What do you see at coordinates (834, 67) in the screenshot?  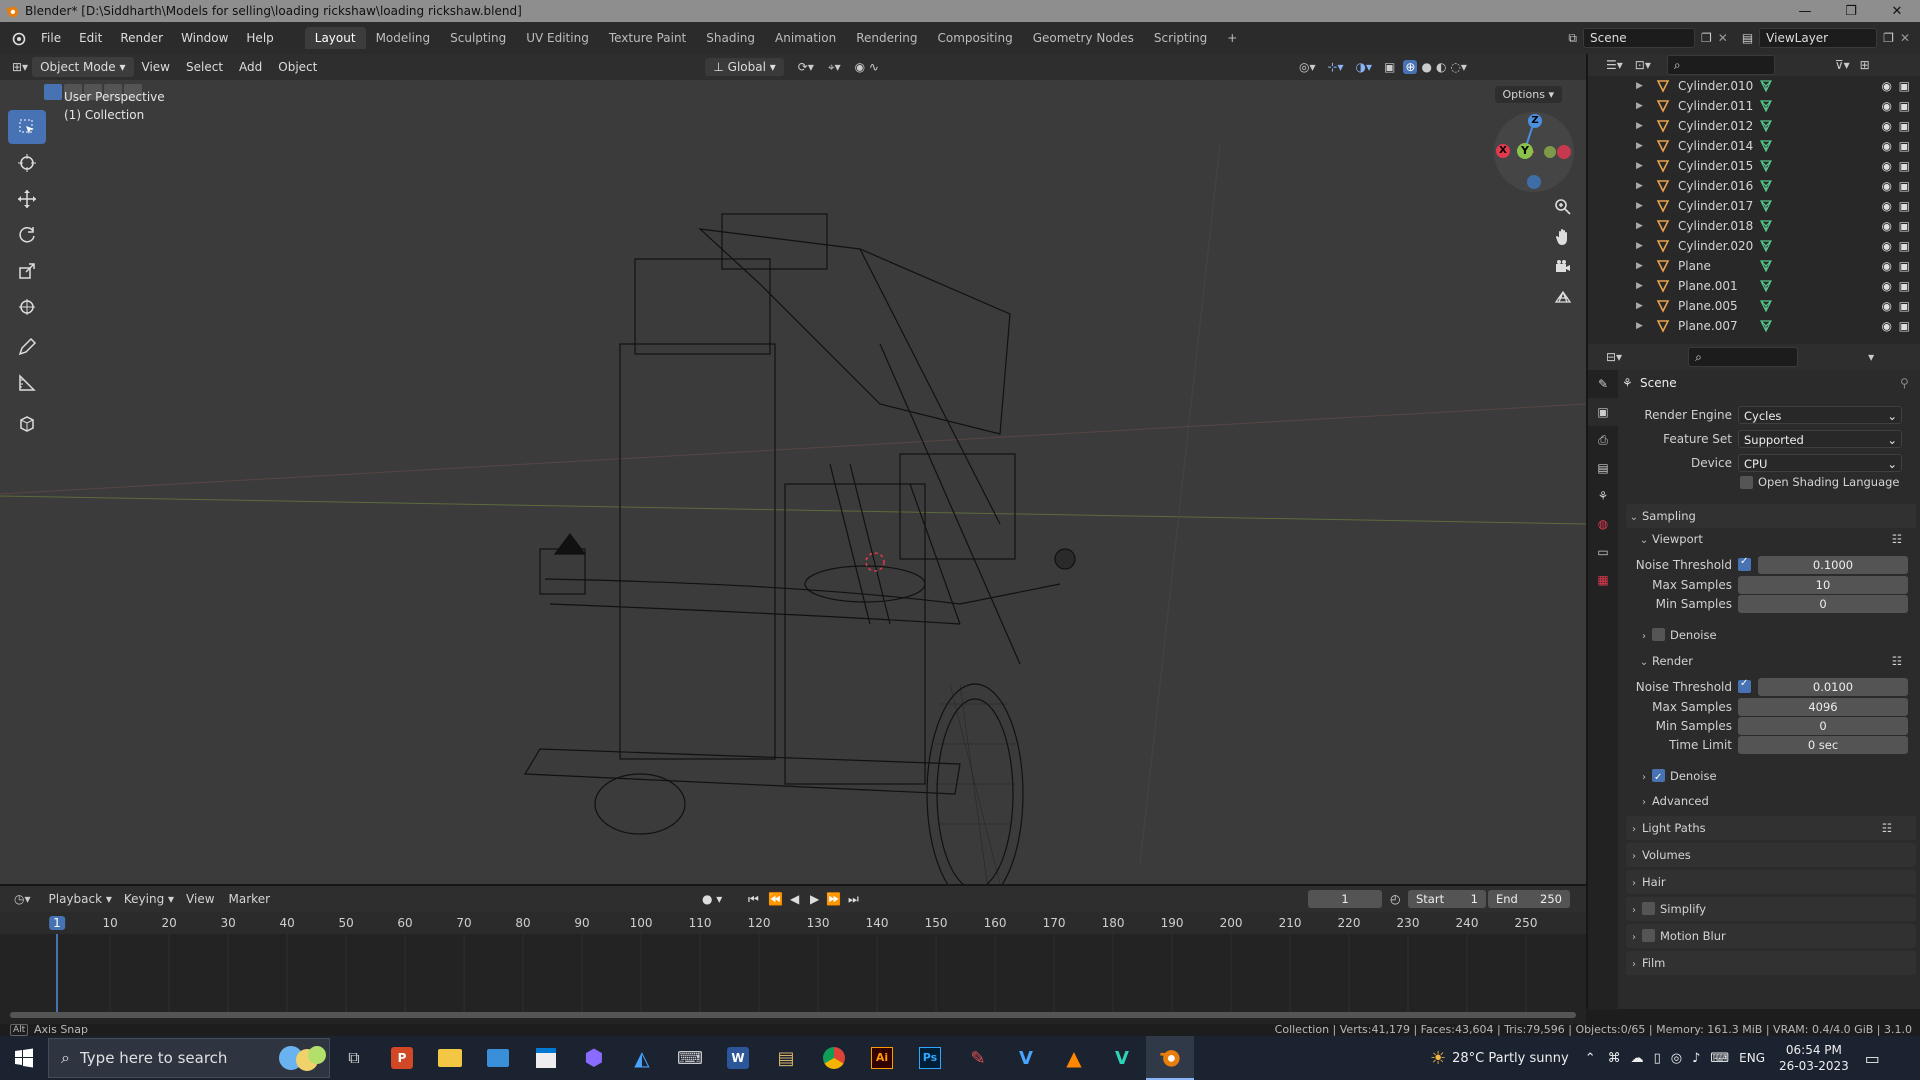 I see `snap-icon: ⌖▾` at bounding box center [834, 67].